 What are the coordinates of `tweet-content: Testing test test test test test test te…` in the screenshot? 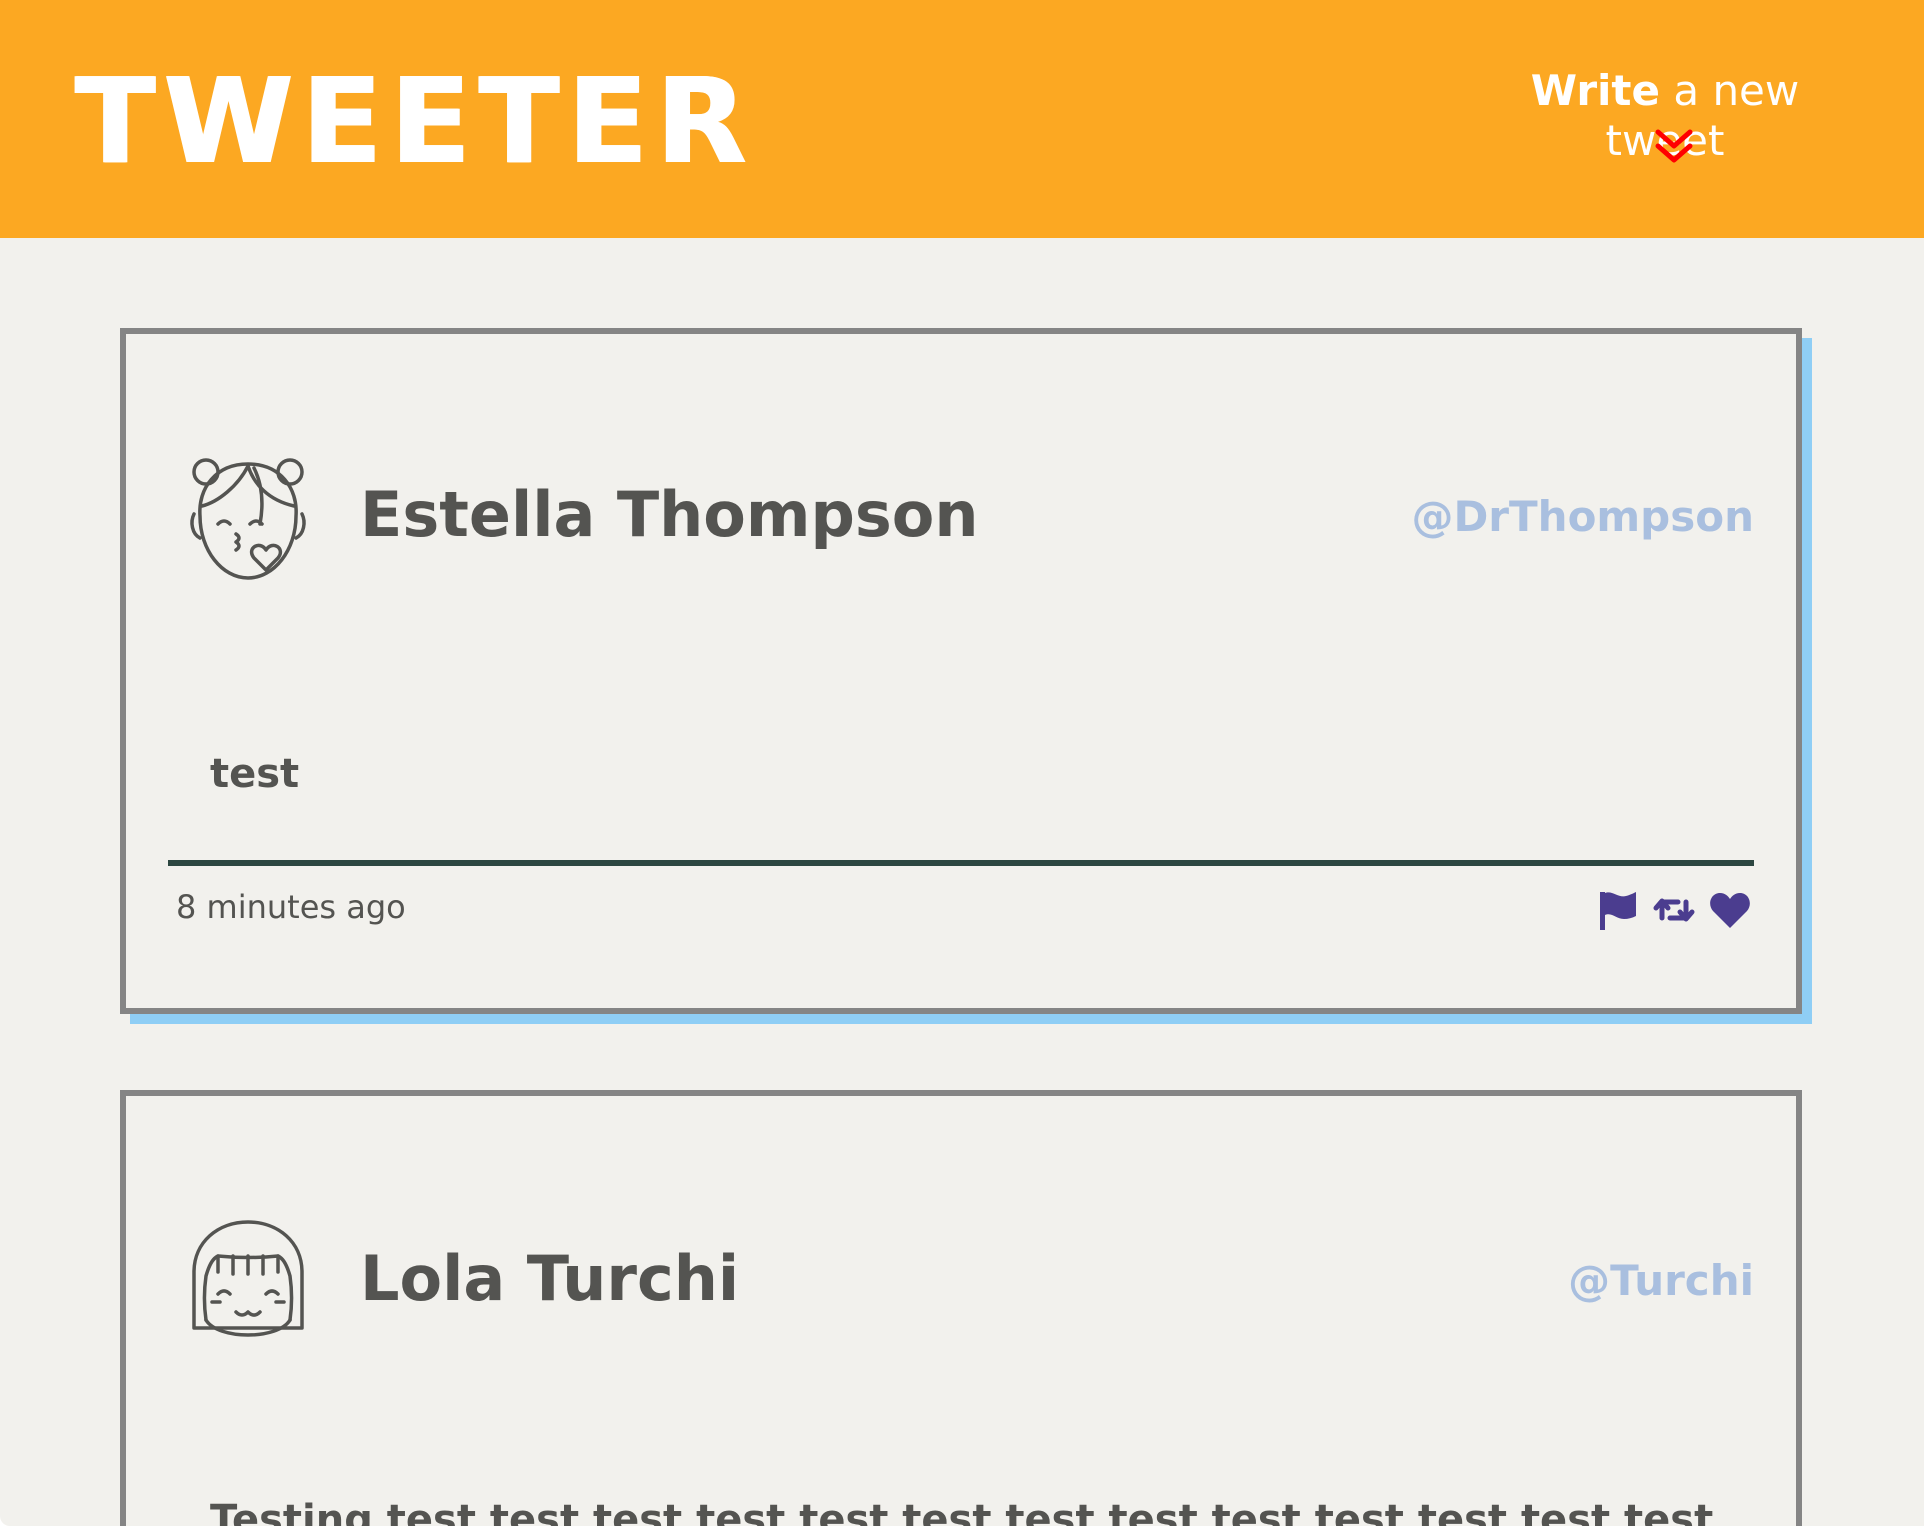 It's located at (962, 1511).